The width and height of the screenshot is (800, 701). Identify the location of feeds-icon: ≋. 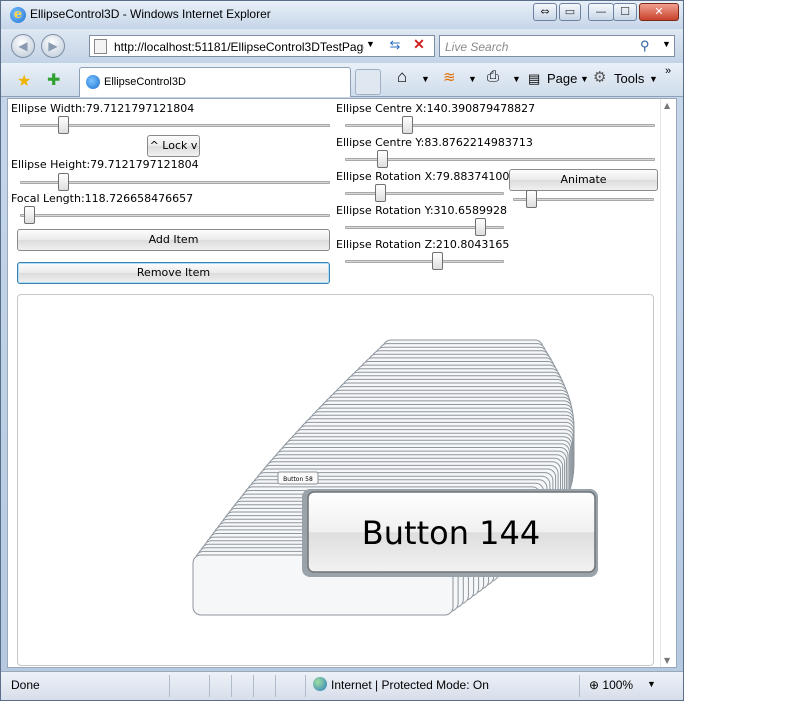
(449, 77).